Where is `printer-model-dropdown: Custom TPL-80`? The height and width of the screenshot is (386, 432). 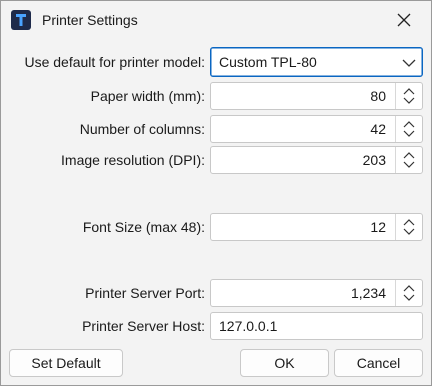
printer-model-dropdown: Custom TPL-80 is located at coordinates (316, 62).